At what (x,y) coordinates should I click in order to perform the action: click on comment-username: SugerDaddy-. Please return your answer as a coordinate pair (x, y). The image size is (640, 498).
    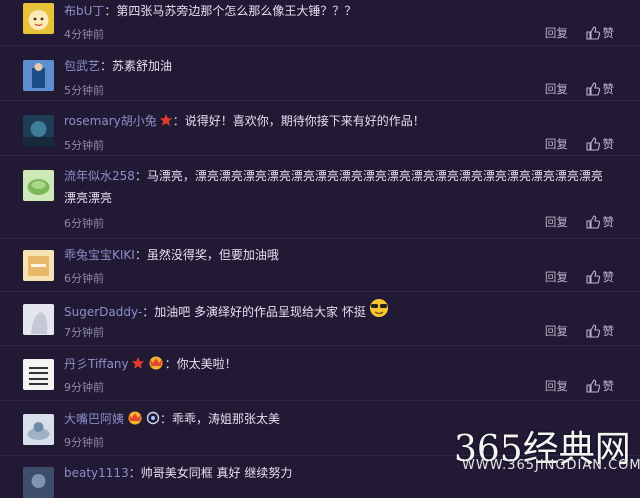
    Looking at the image, I should click on (103, 312).